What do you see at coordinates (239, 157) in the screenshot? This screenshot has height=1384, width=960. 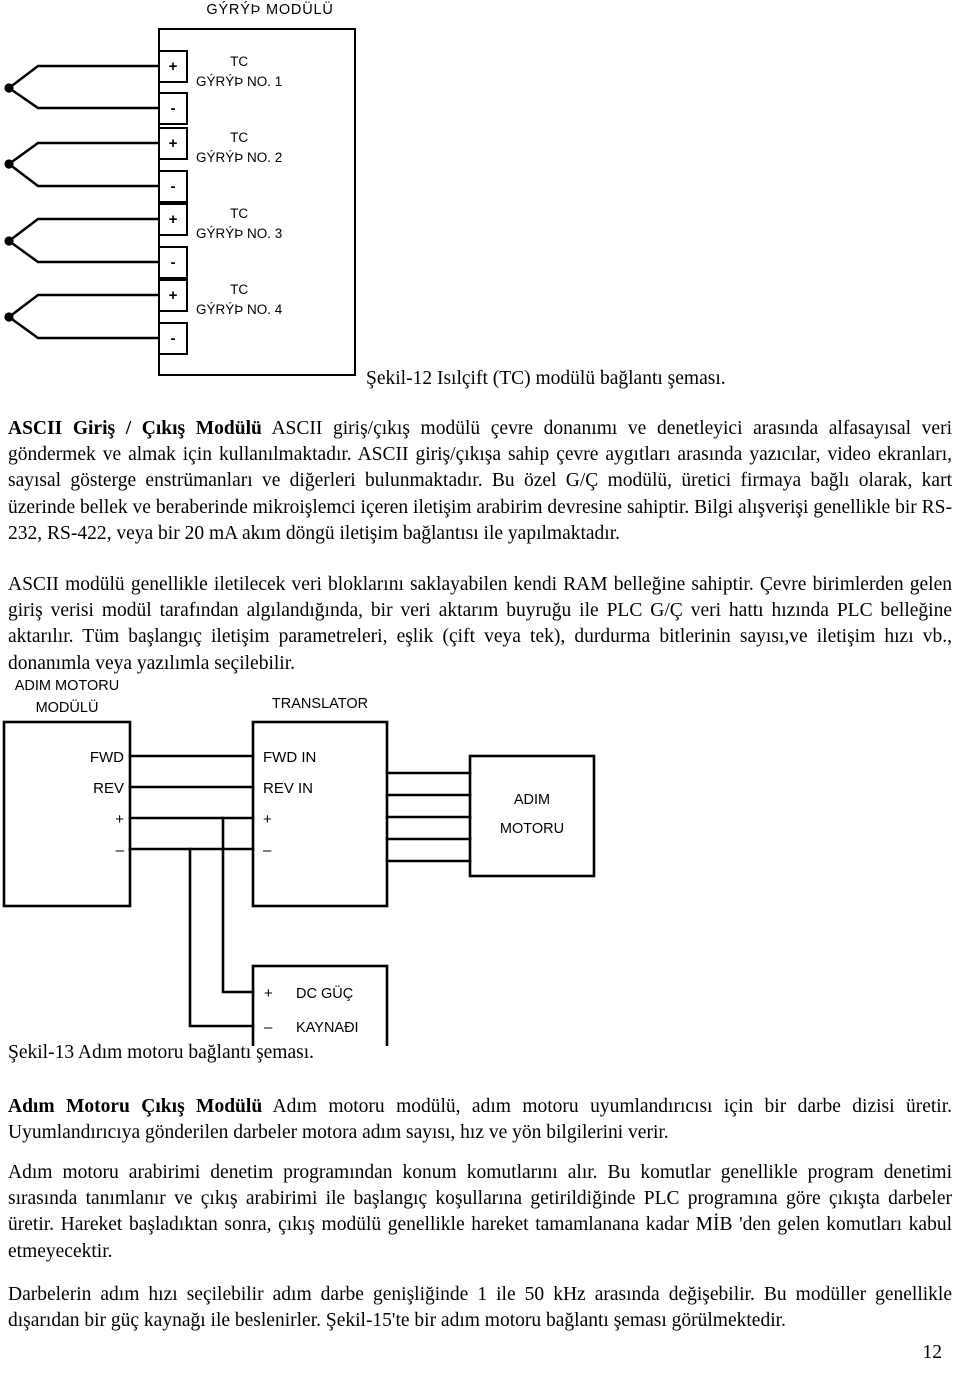 I see `fig12-channel-2-name: GÝRÝÞ NO. 2` at bounding box center [239, 157].